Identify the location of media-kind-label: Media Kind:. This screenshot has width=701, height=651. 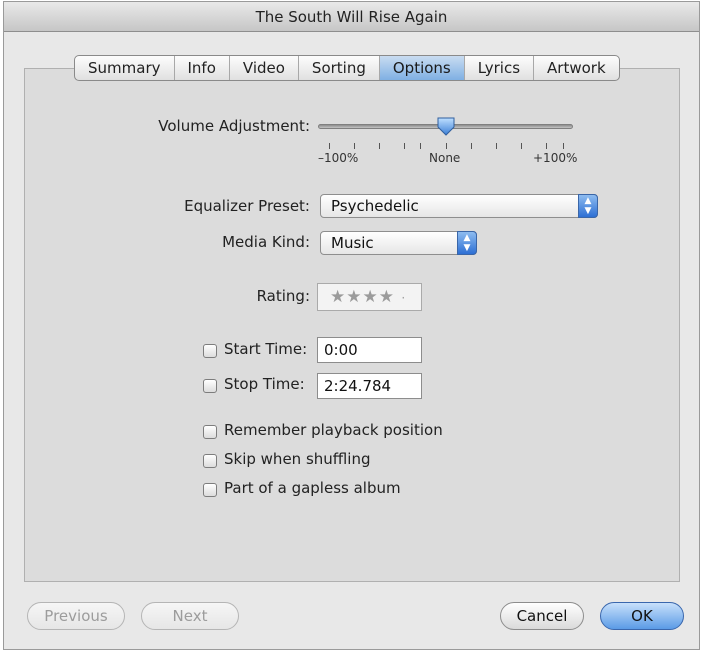
(266, 242).